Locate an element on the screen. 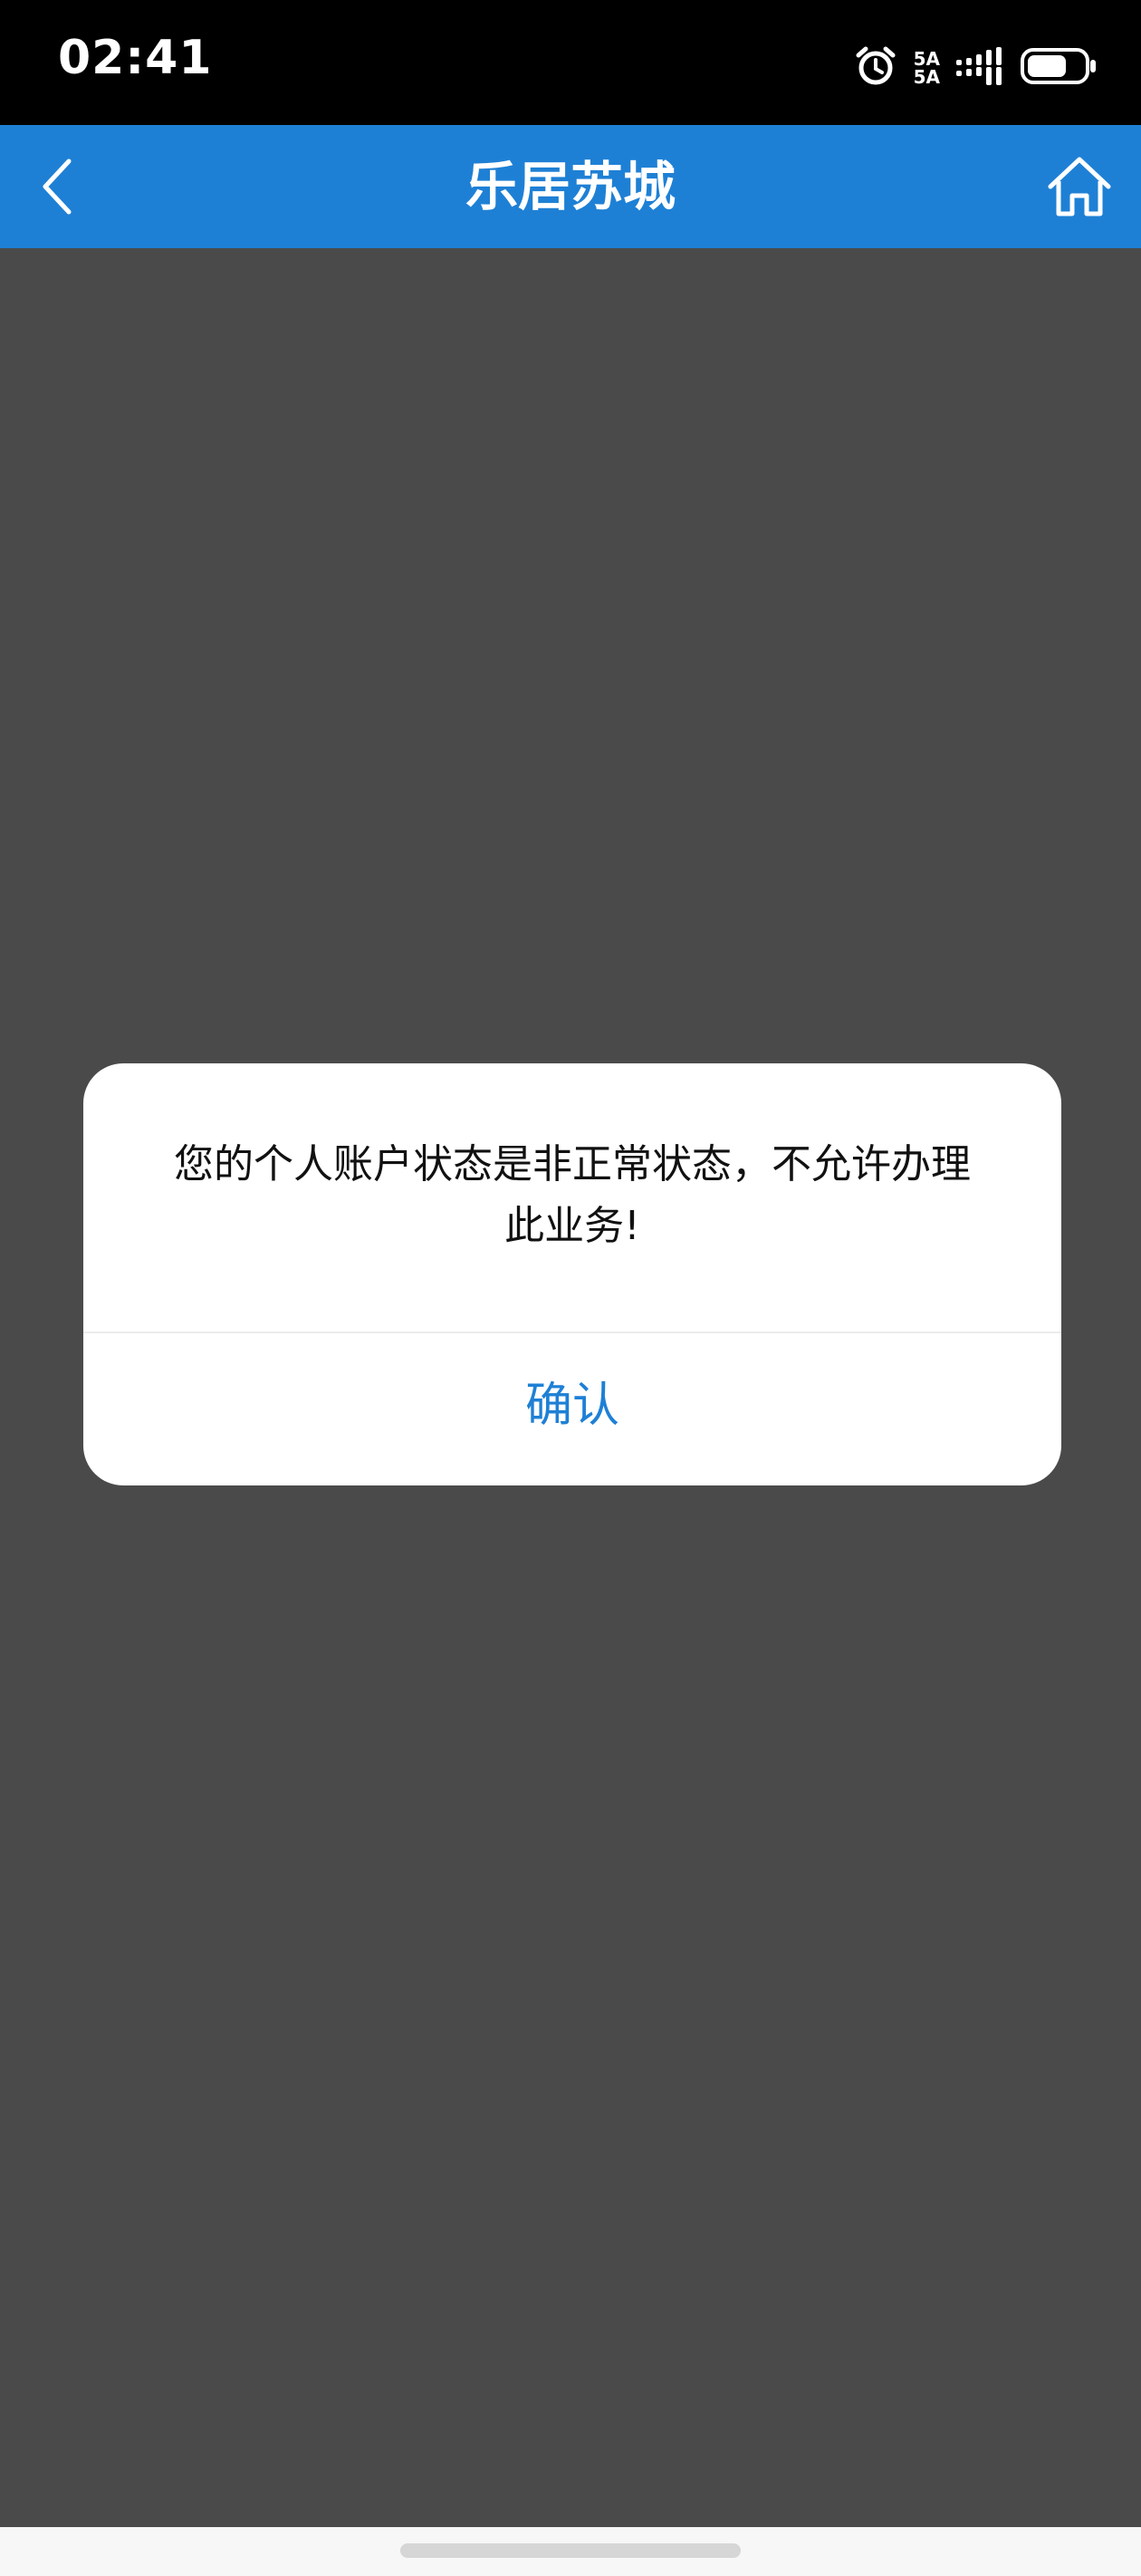 This screenshot has width=1141, height=2576. home-icon is located at coordinates (1079, 186).